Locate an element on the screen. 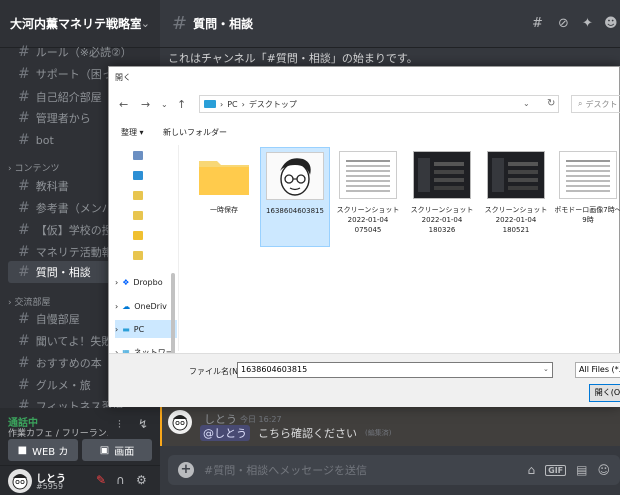 The width and height of the screenshot is (620, 495). gear-icon: ⚙ is located at coordinates (141, 480).